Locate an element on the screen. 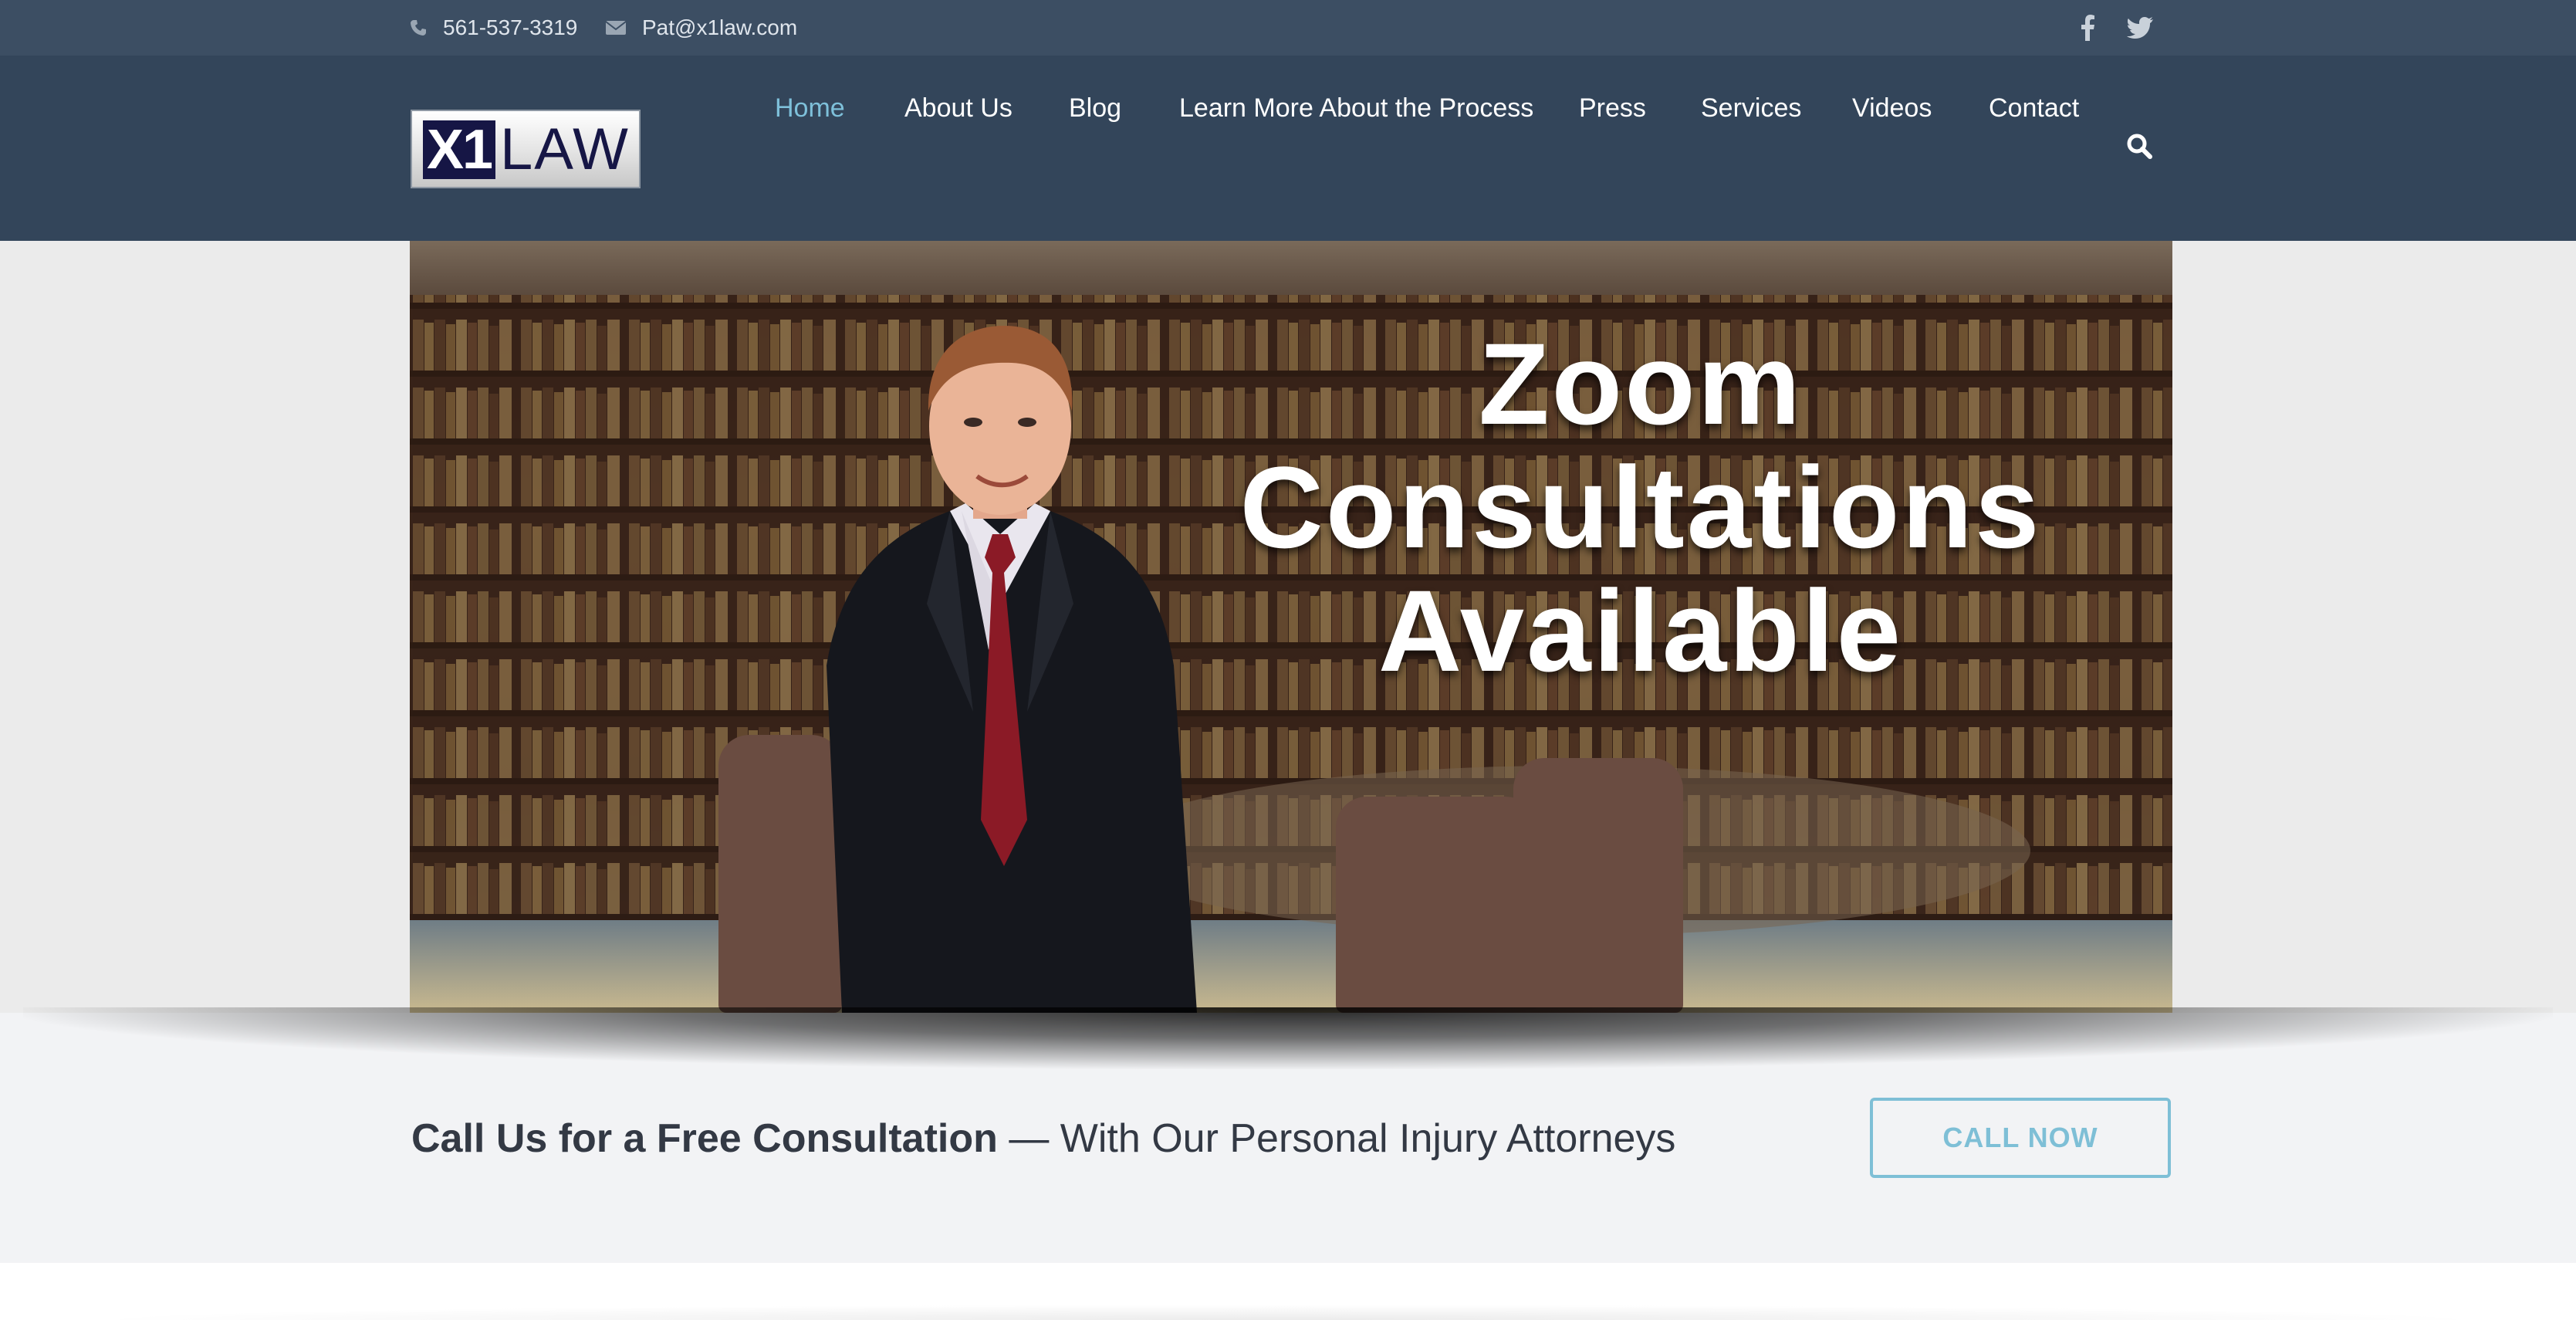  floor-area is located at coordinates (1291, 966).